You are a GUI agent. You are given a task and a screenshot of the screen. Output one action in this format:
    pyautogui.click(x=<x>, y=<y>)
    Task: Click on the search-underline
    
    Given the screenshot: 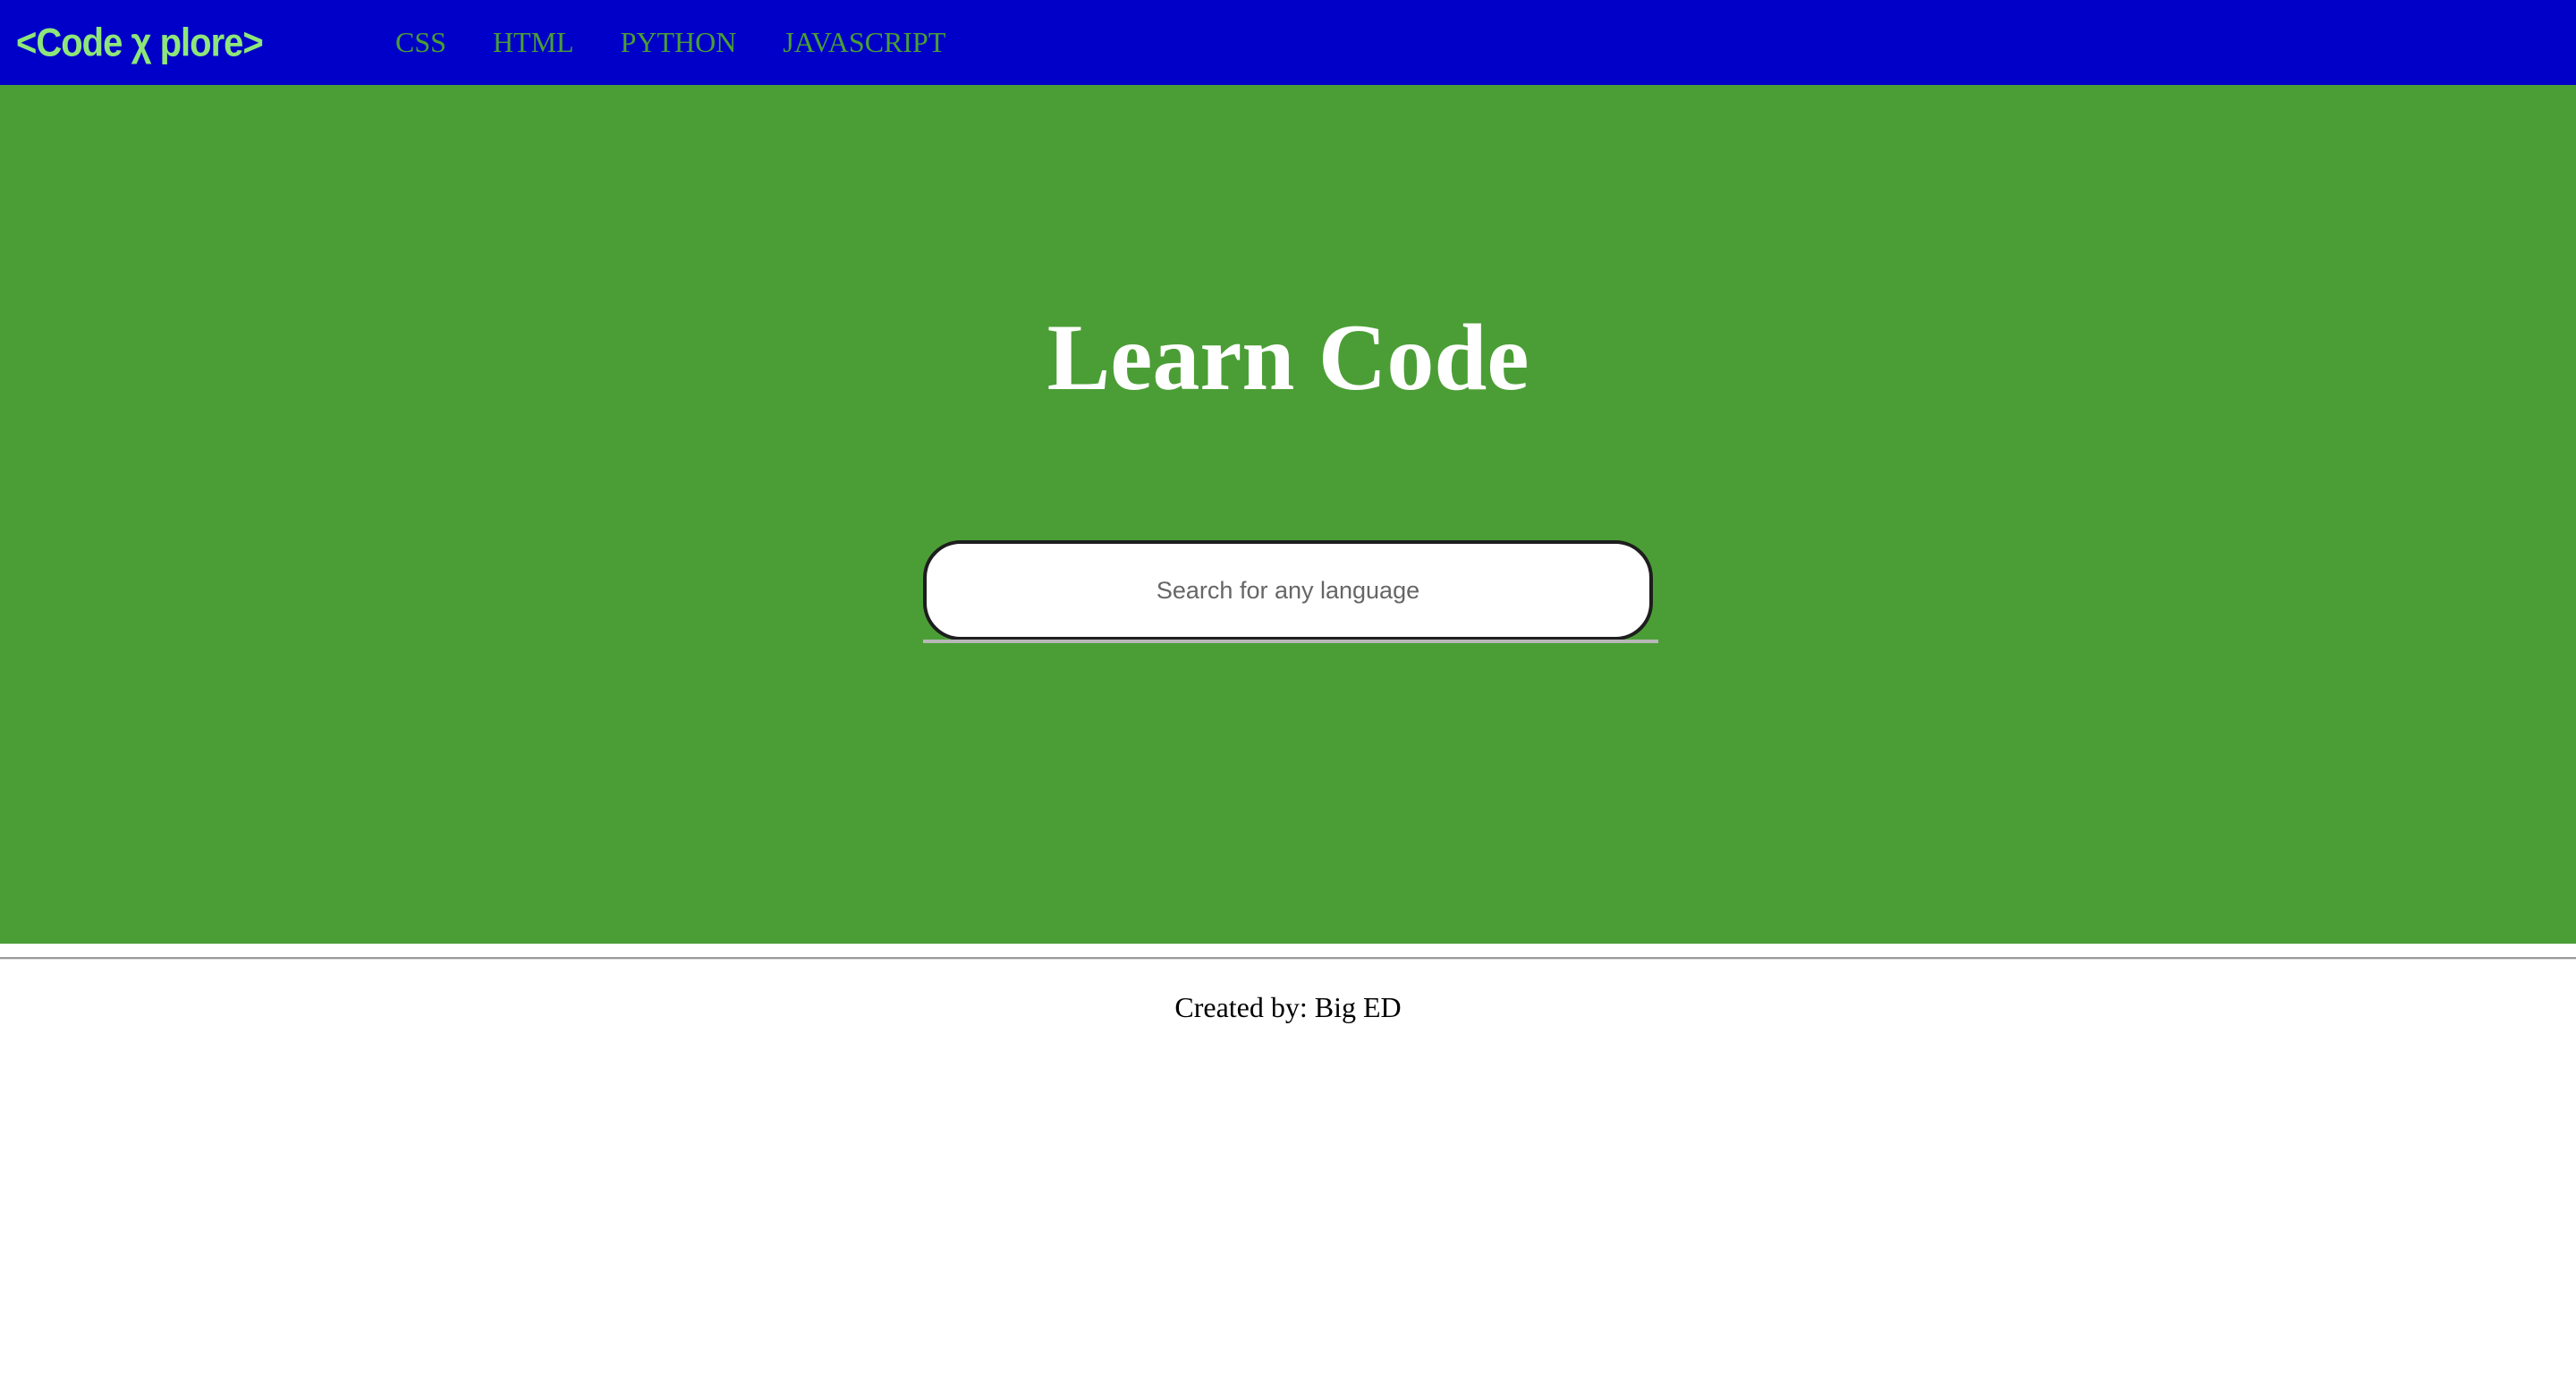 What is the action you would take?
    pyautogui.click(x=1290, y=641)
    